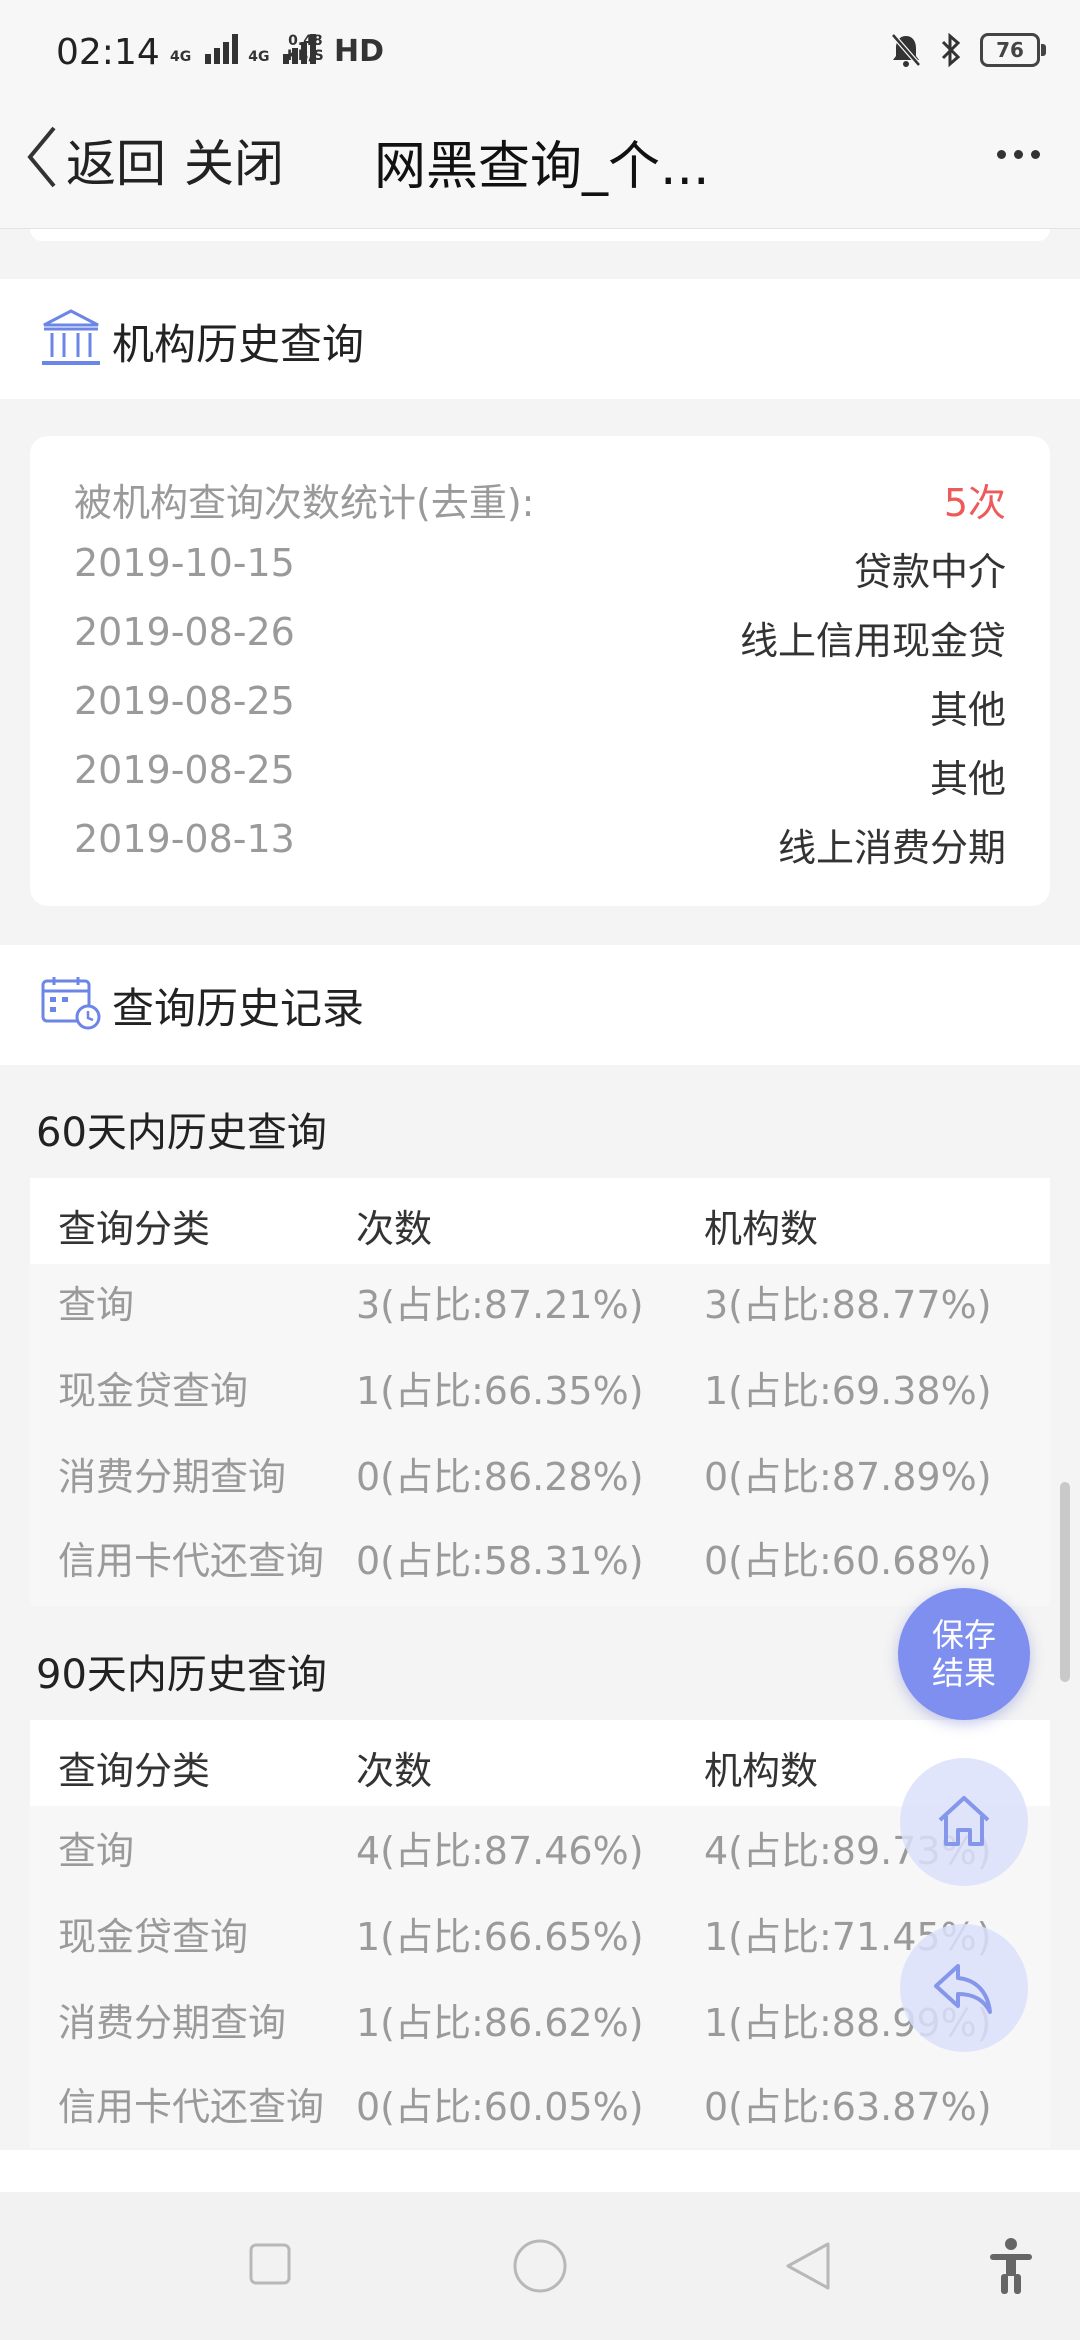 The image size is (1080, 2340). I want to click on group-title-90: 90天内历史查询, so click(181, 1675).